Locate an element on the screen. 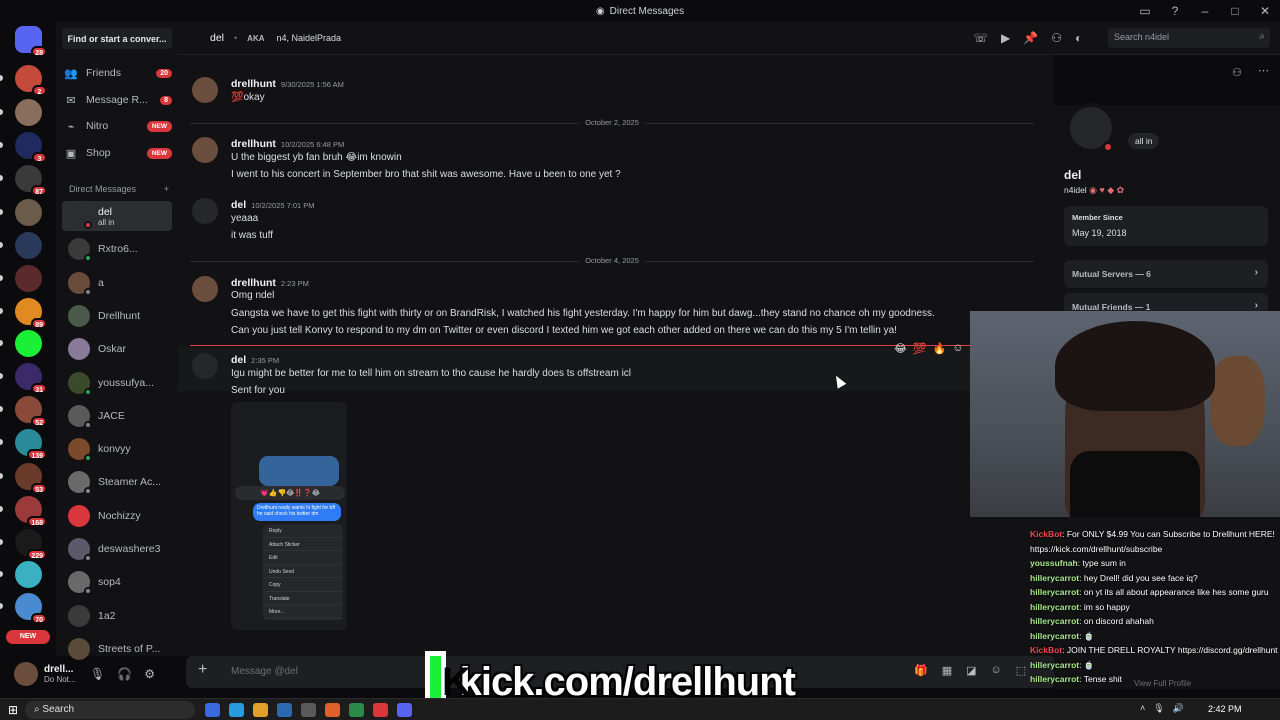 This screenshot has height=720, width=1280. windows-start-icon: ⊞ is located at coordinates (13, 710).